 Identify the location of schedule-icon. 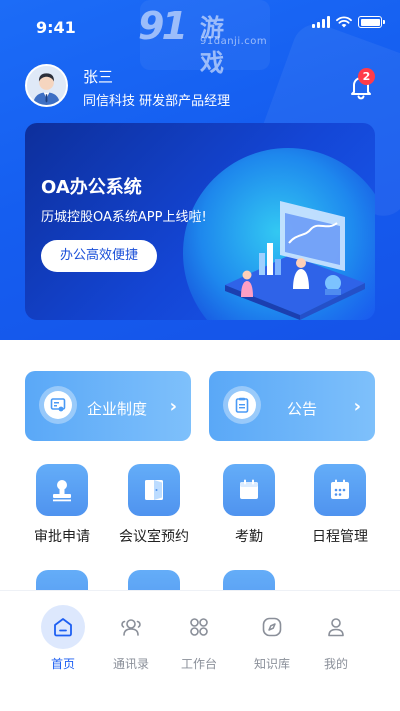
(340, 490).